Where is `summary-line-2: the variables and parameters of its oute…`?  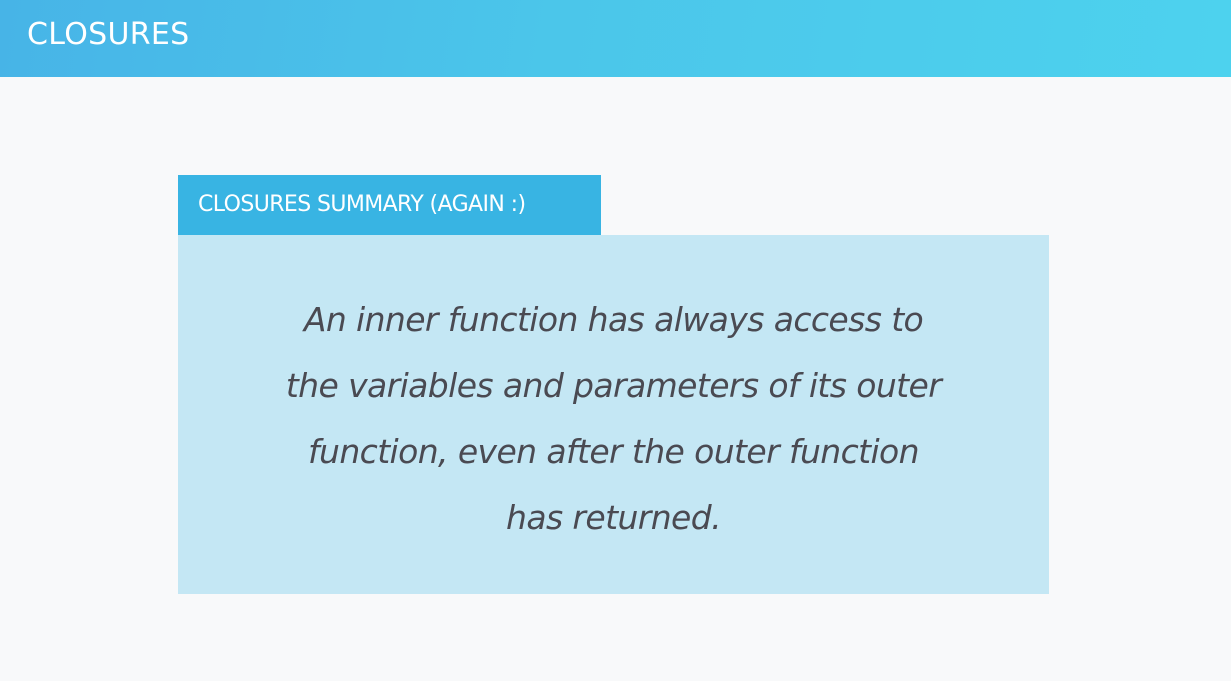 summary-line-2: the variables and parameters of its oute… is located at coordinates (613, 385).